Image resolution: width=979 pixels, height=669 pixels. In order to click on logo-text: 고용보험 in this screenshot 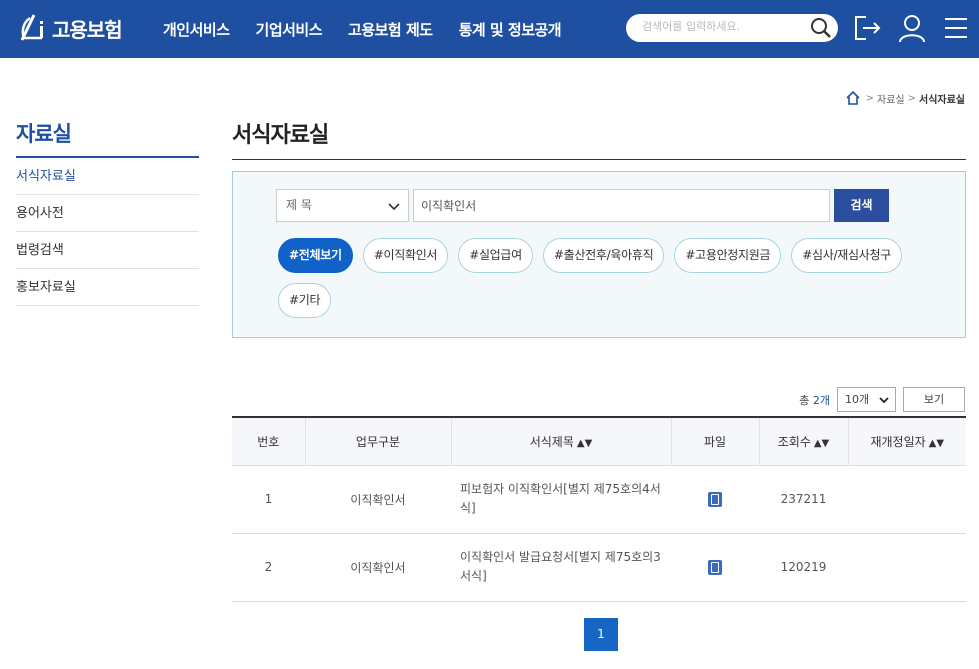, I will do `click(87, 29)`.